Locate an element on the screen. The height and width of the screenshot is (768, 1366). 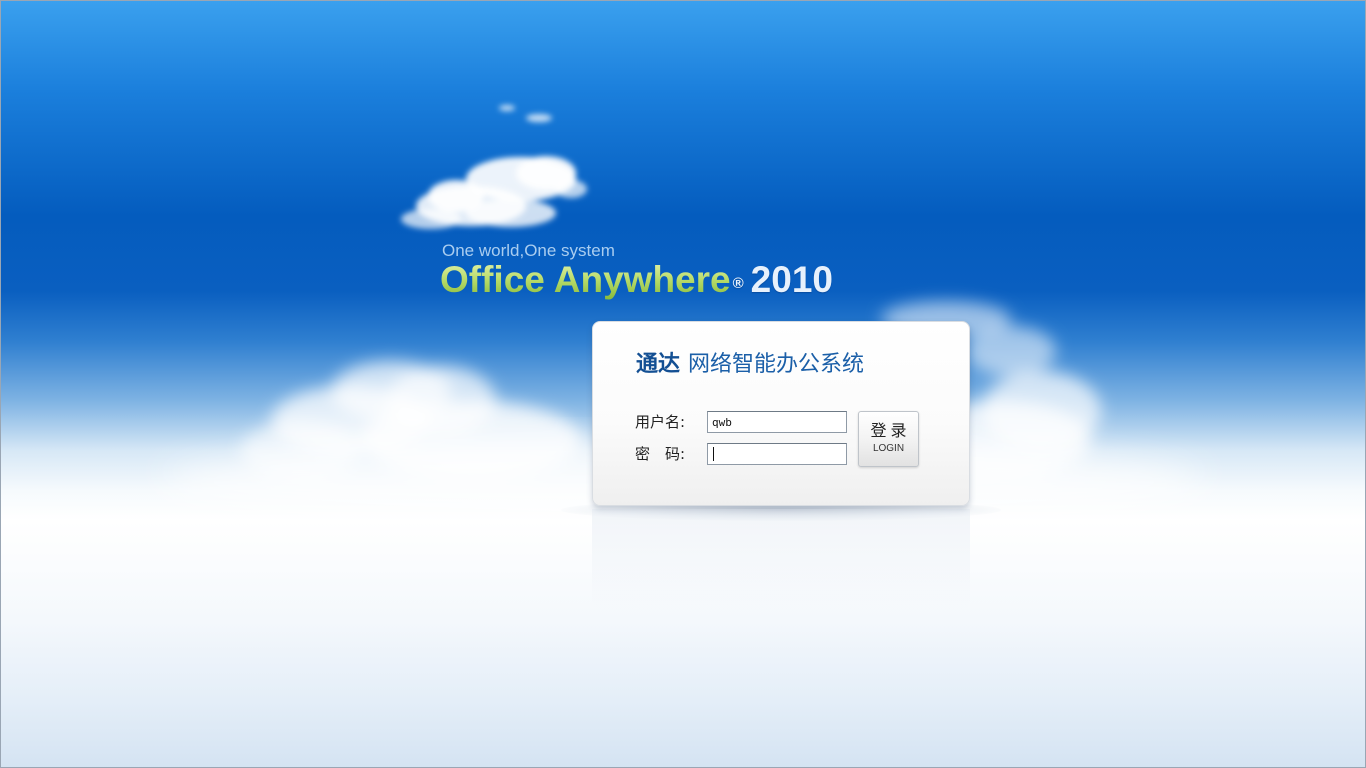
upper-cloud is located at coordinates (494, 192).